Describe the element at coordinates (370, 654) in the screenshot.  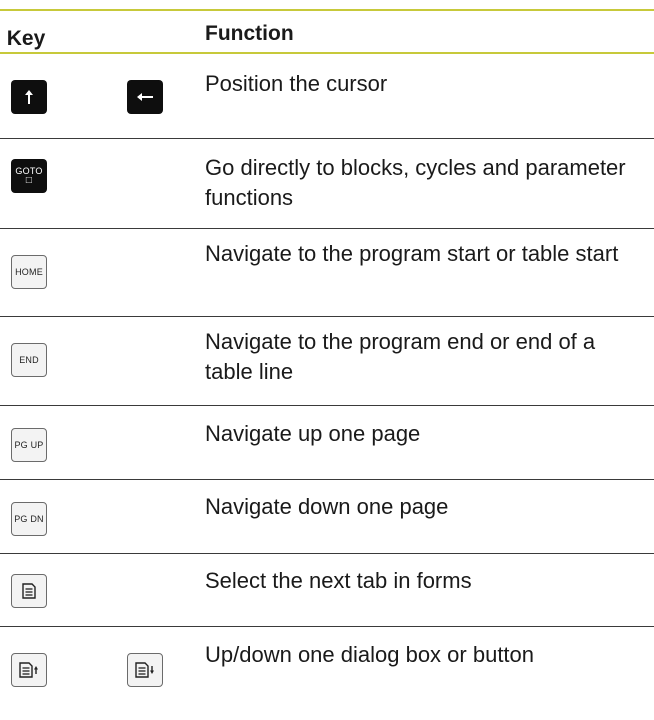
I see `function-text: Up/down one dialog box or button` at that location.